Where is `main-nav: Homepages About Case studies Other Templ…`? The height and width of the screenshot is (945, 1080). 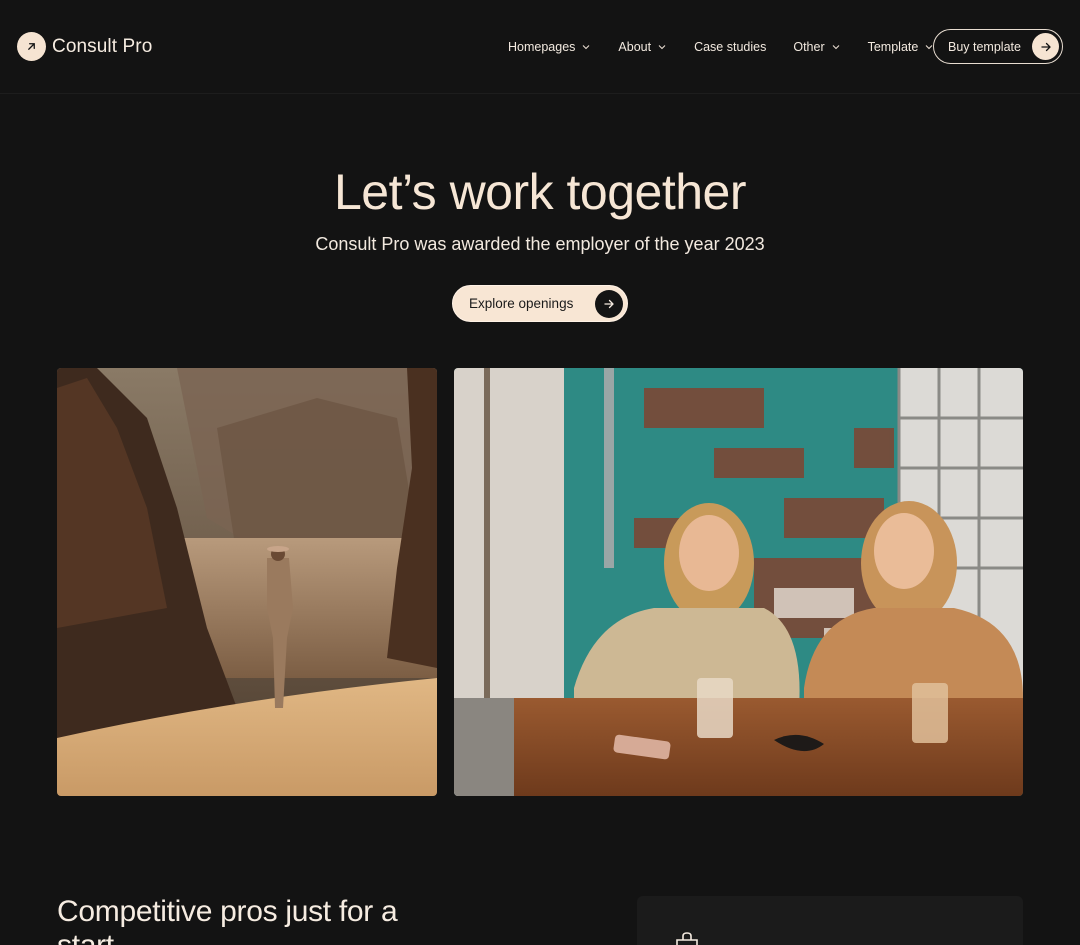 main-nav: Homepages About Case studies Other Templ… is located at coordinates (721, 47).